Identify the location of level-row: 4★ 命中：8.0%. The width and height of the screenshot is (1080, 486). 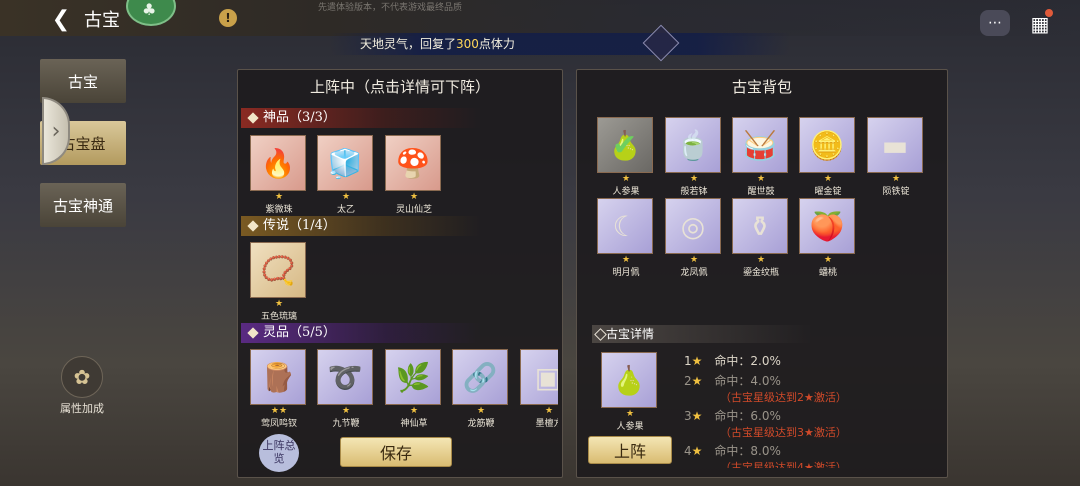
(732, 450).